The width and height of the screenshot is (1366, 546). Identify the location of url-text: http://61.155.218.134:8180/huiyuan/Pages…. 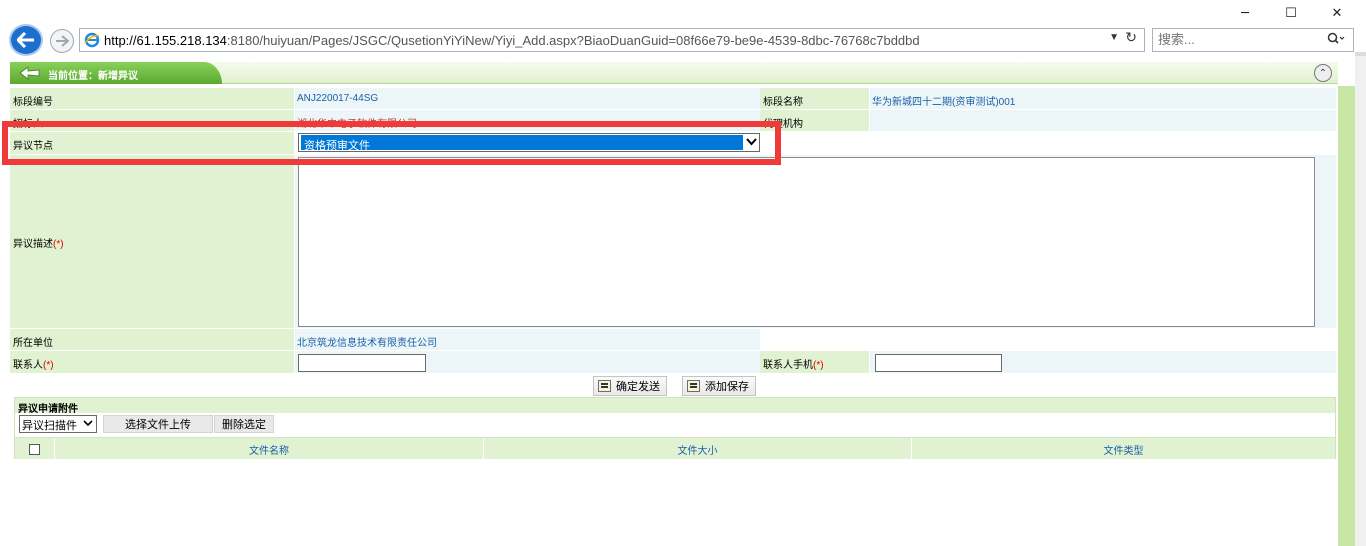
(512, 40).